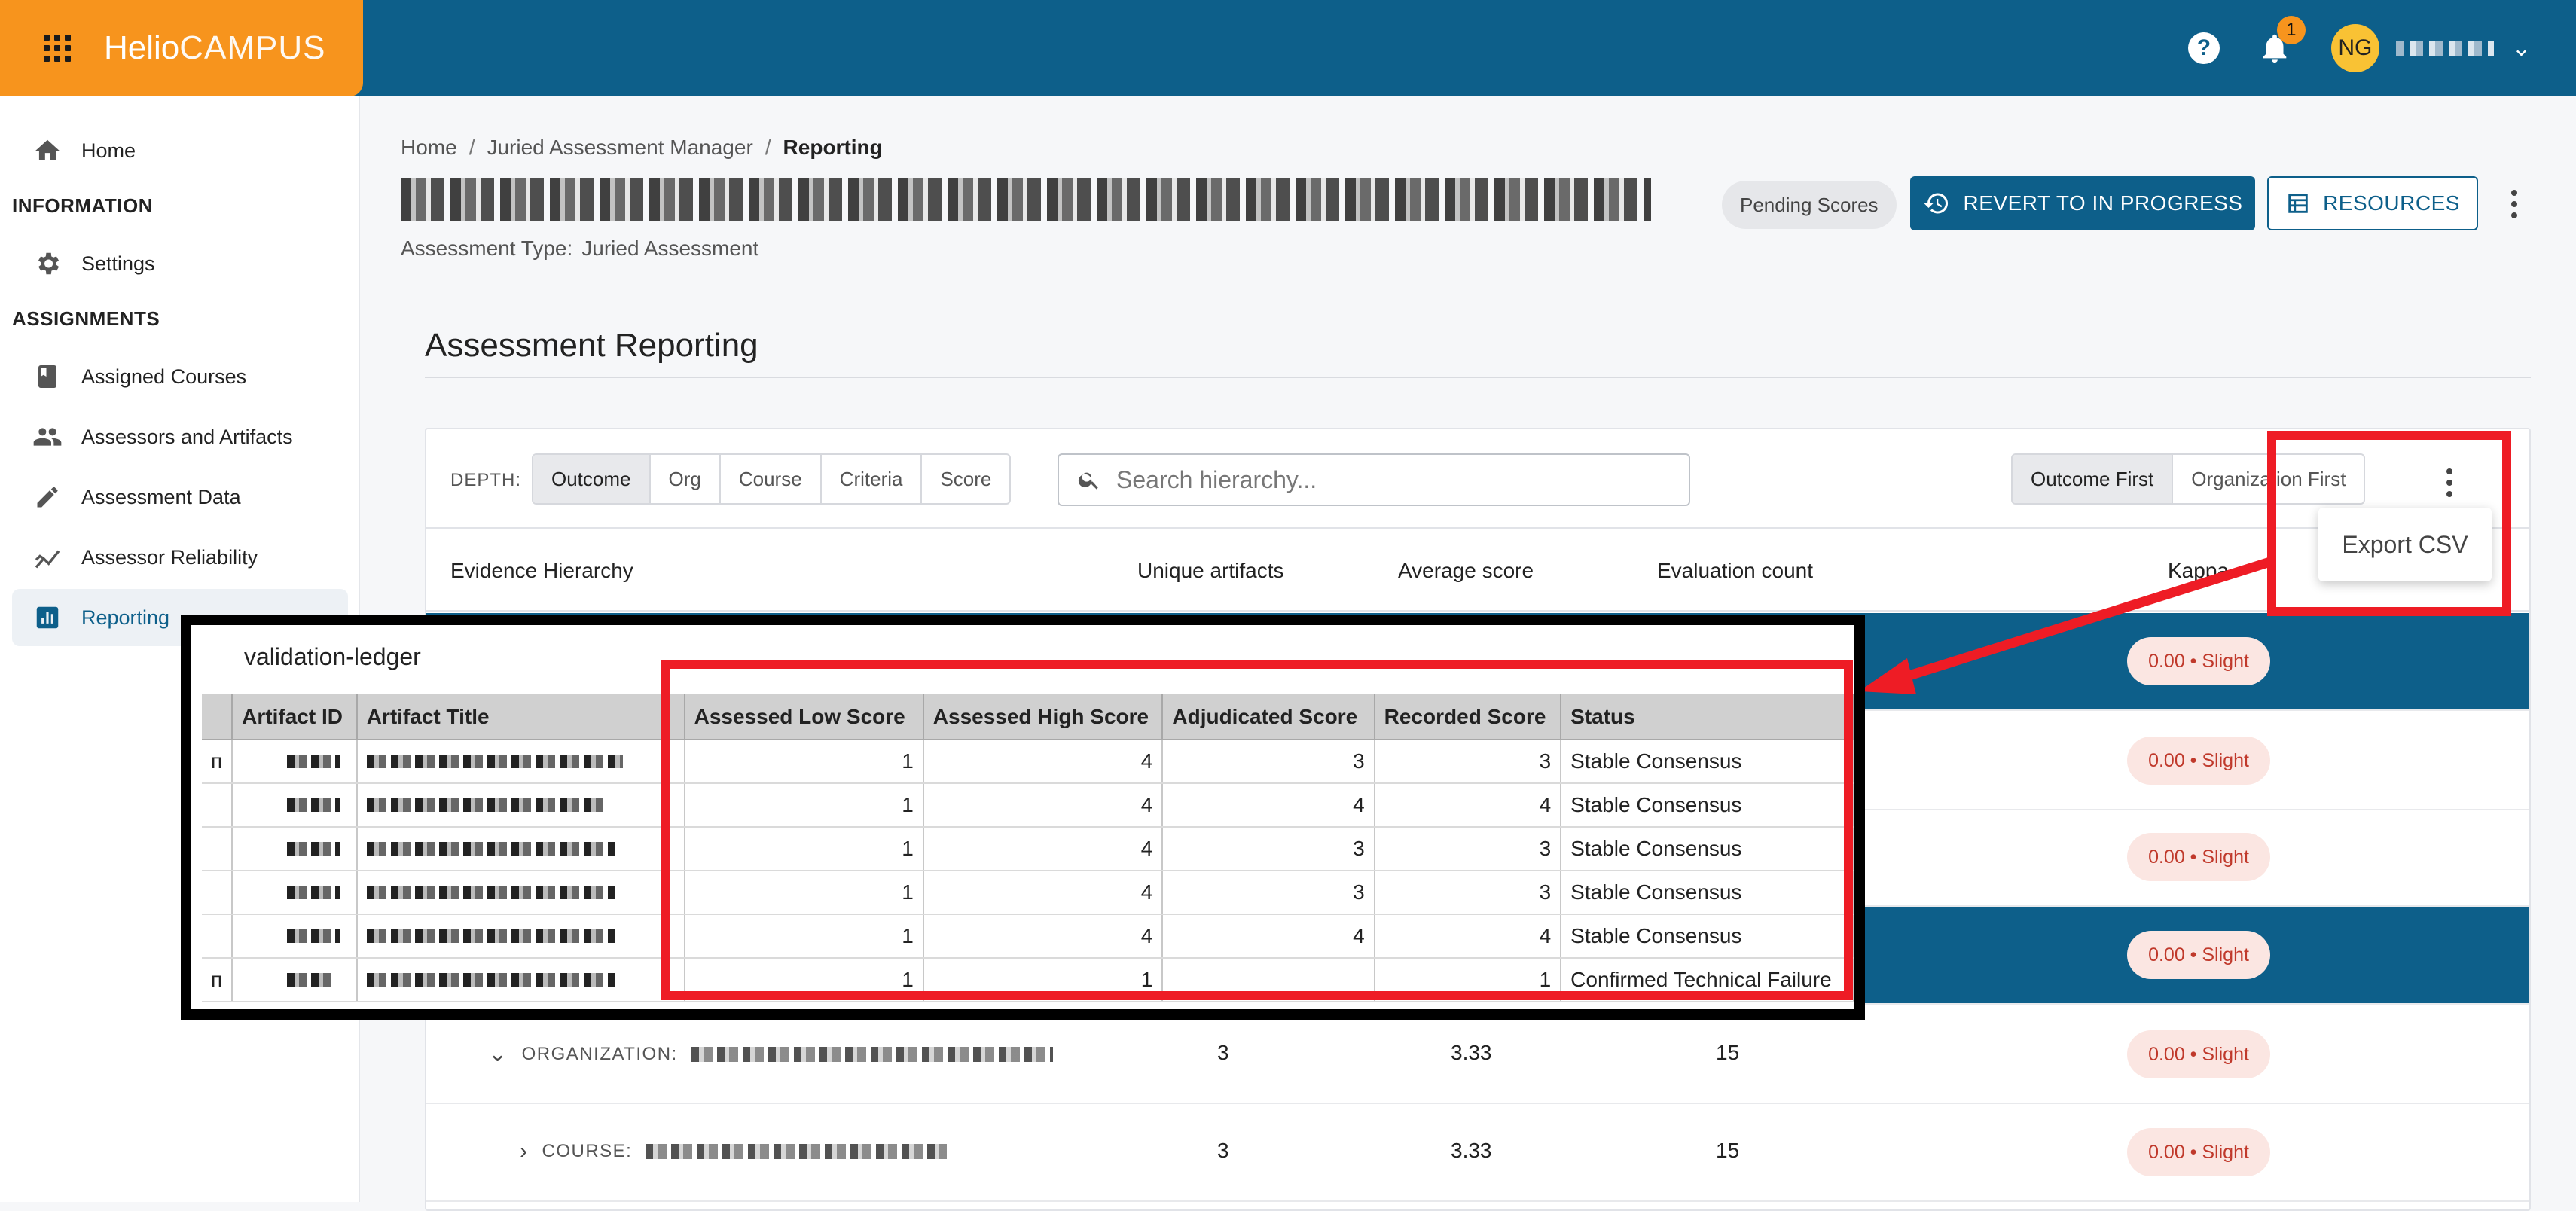 The height and width of the screenshot is (1211, 2576). I want to click on sidebar-item-label: Home, so click(109, 151).